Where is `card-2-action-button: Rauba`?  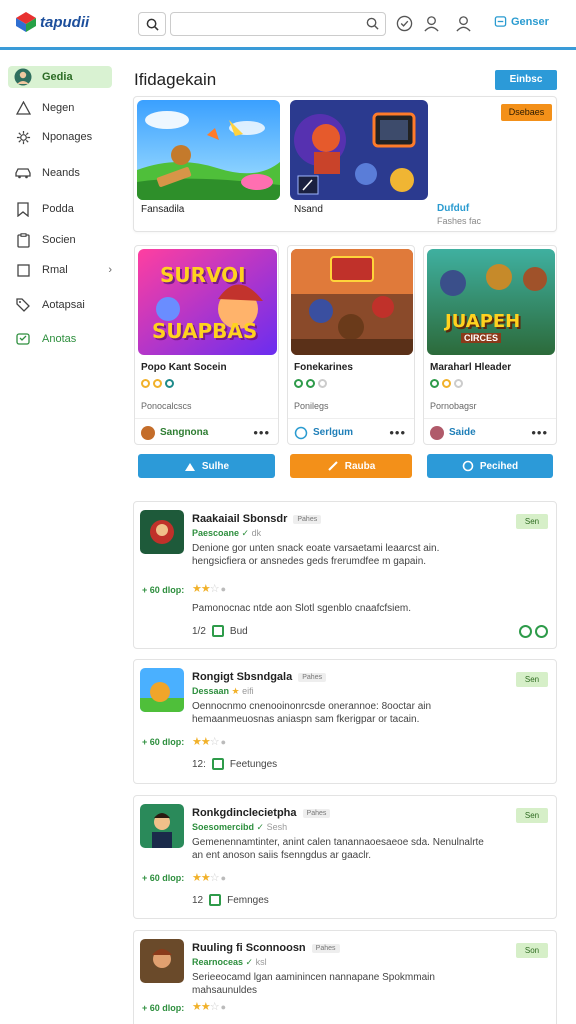 card-2-action-button: Rauba is located at coordinates (351, 466).